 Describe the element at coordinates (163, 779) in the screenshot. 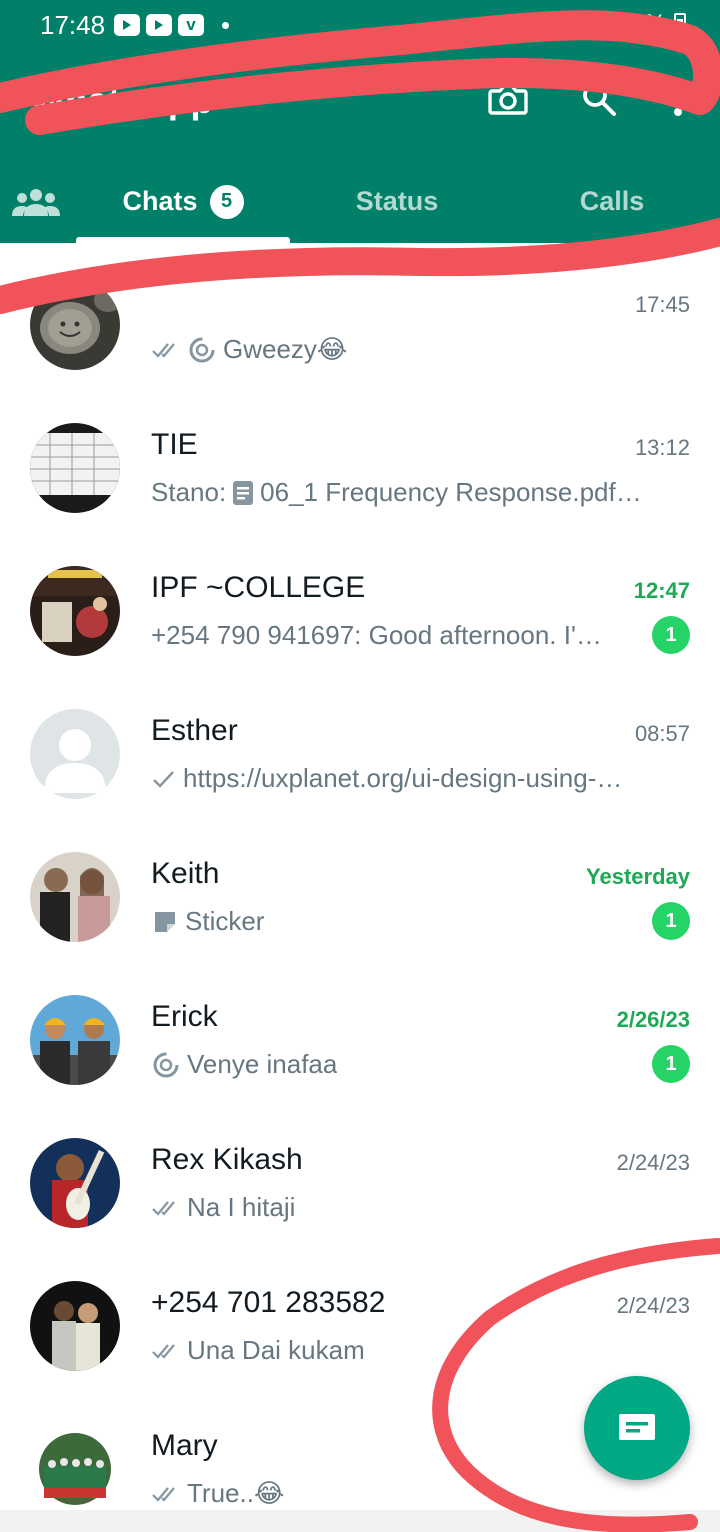

I see `single-check-icon` at that location.